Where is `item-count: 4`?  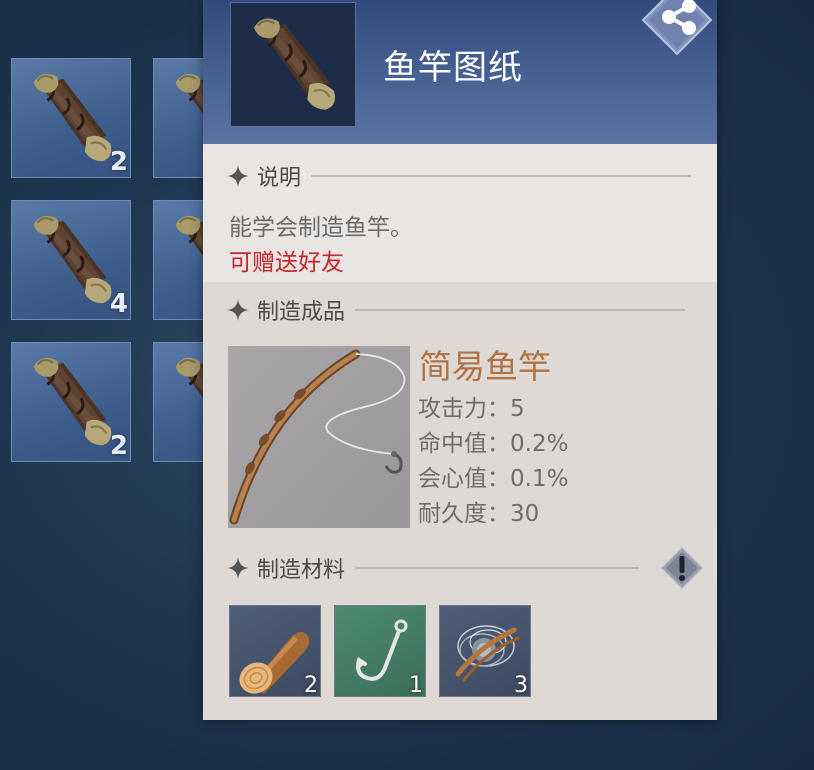
item-count: 4 is located at coordinates (118, 304).